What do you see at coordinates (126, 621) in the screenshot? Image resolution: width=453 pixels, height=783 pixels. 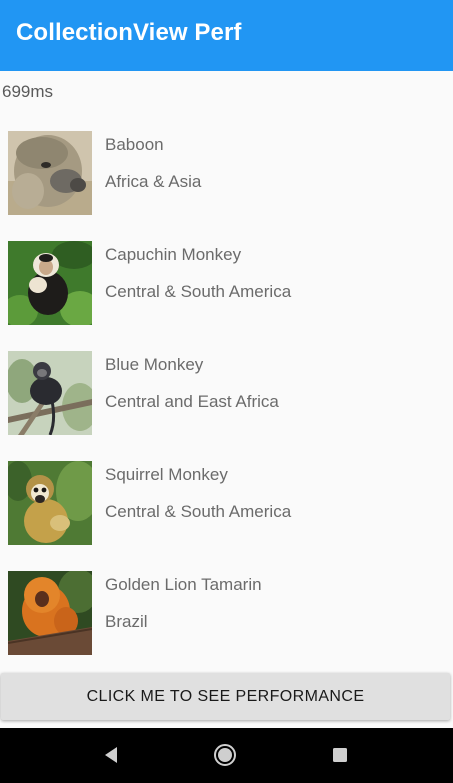 I see `monkey-location: Brazil` at bounding box center [126, 621].